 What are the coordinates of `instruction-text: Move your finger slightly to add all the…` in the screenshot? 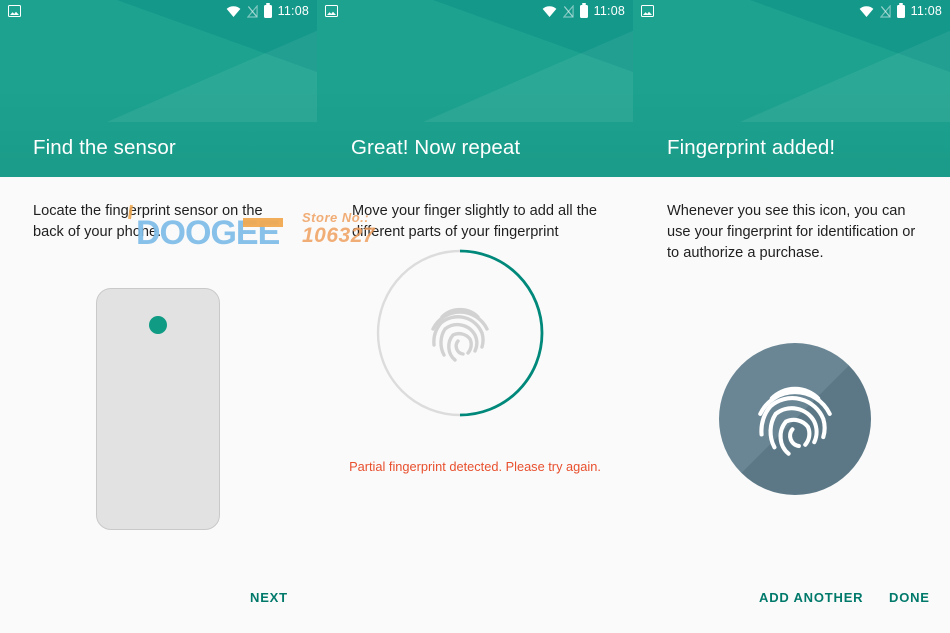 It's located at (474, 221).